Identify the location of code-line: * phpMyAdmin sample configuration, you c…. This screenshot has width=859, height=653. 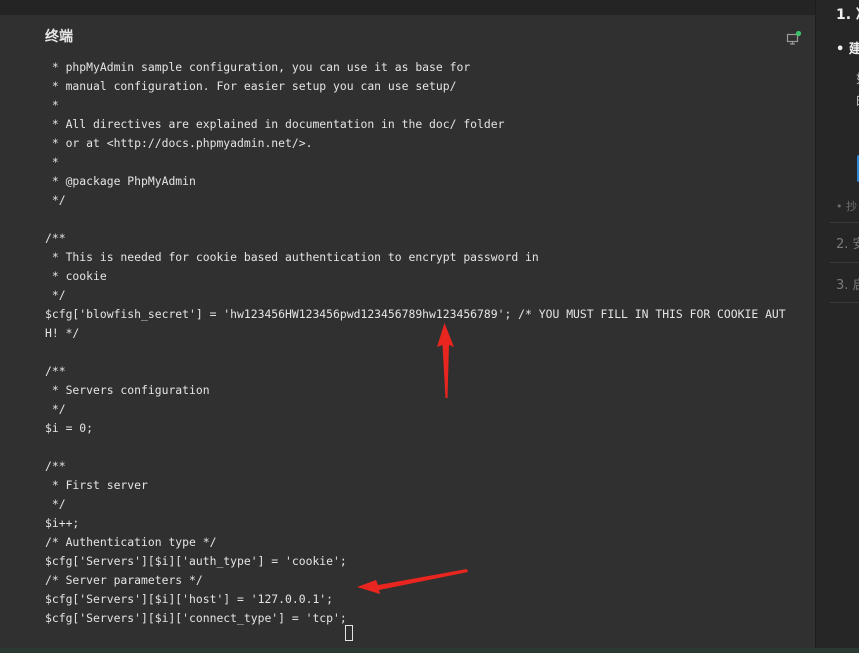
(258, 67).